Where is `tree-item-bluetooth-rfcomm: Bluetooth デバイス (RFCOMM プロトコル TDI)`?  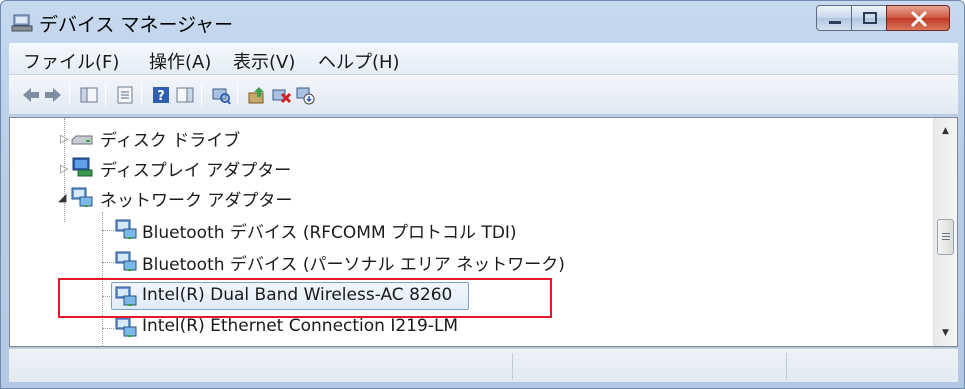 tree-item-bluetooth-rfcomm: Bluetooth デバイス (RFCOMM プロトコル TDI) is located at coordinates (470, 230).